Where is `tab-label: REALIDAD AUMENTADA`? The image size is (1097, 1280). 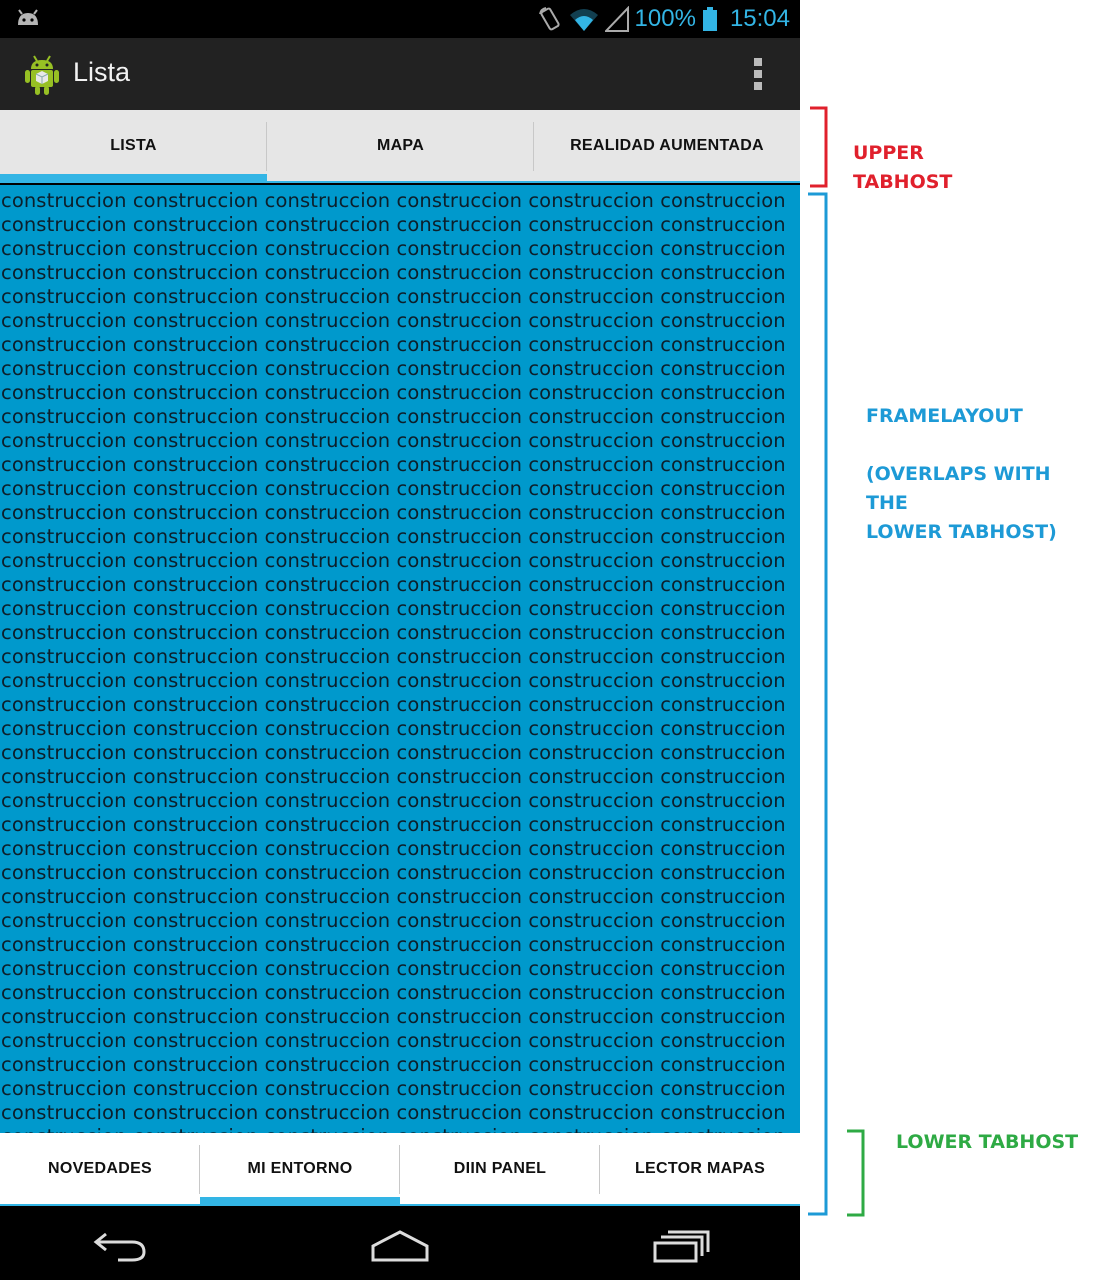
tab-label: REALIDAD AUMENTADA is located at coordinates (667, 145).